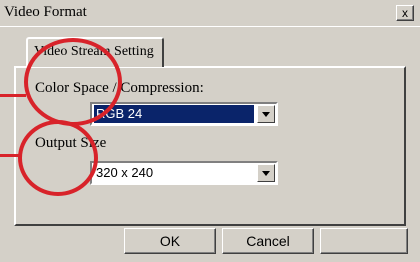 The image size is (420, 262). I want to click on callout-line-color-space, so click(13, 95).